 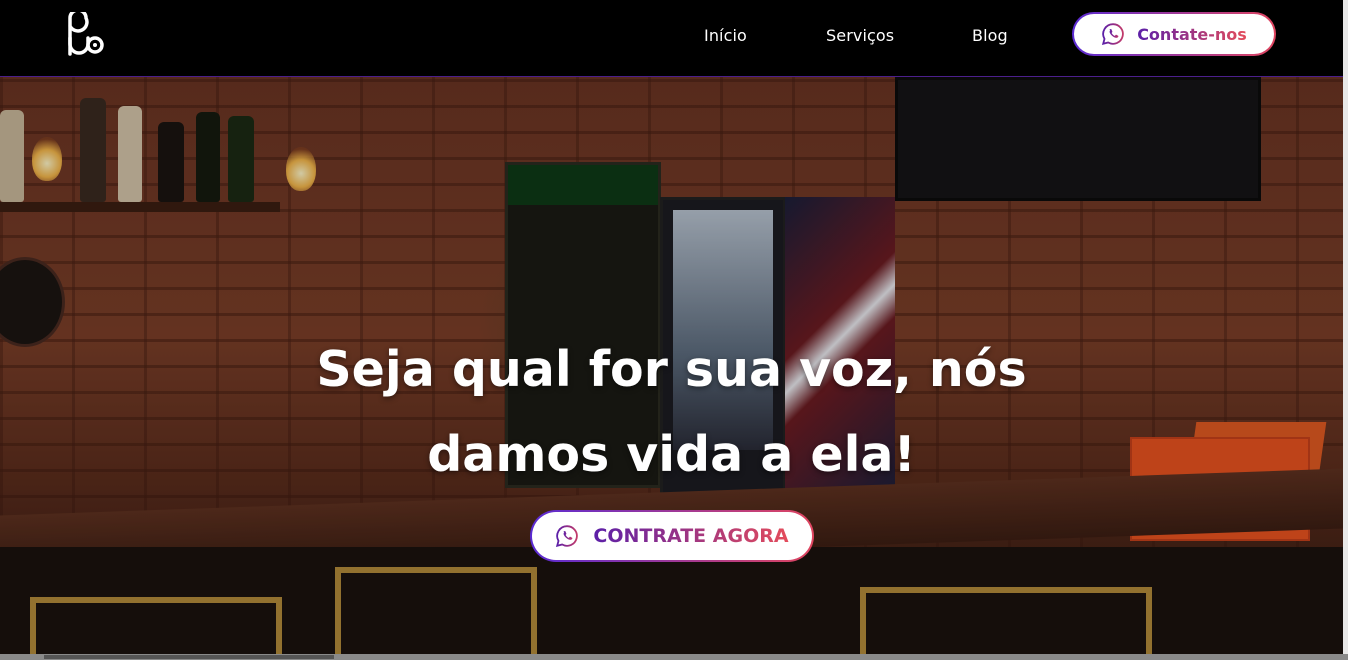 I want to click on scrollbar-thumb, so click(x=189, y=657).